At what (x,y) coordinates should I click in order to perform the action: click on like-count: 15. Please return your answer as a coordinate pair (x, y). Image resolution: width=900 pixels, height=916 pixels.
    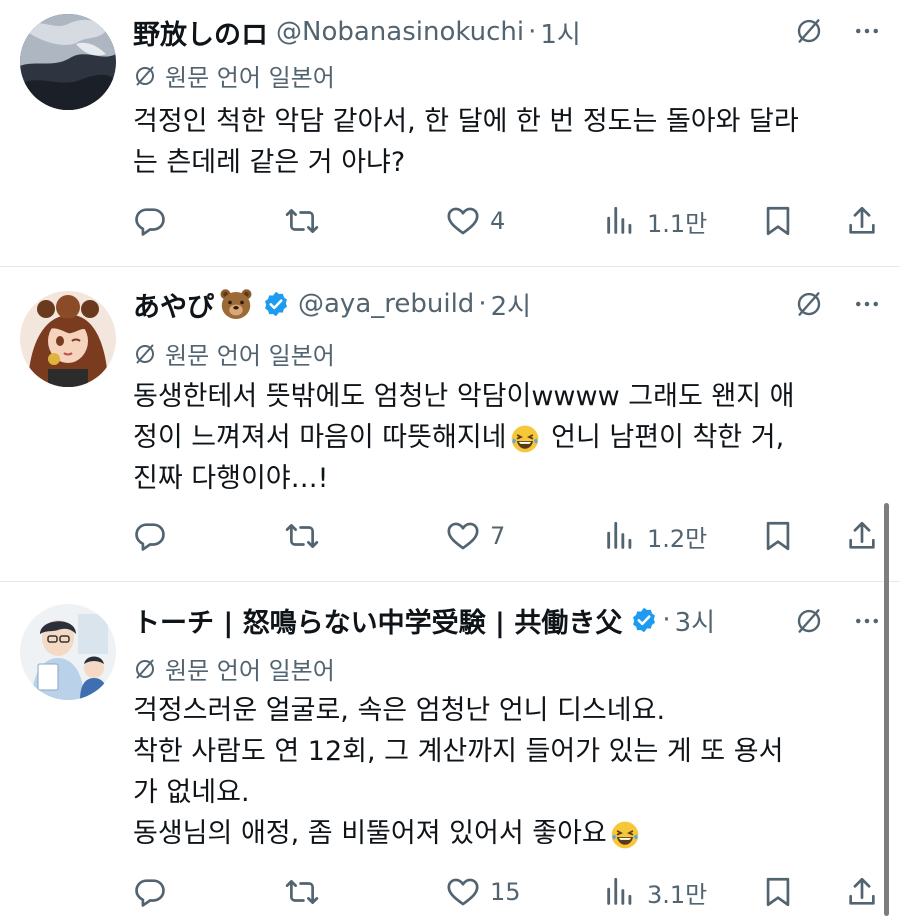
    Looking at the image, I should click on (505, 892).